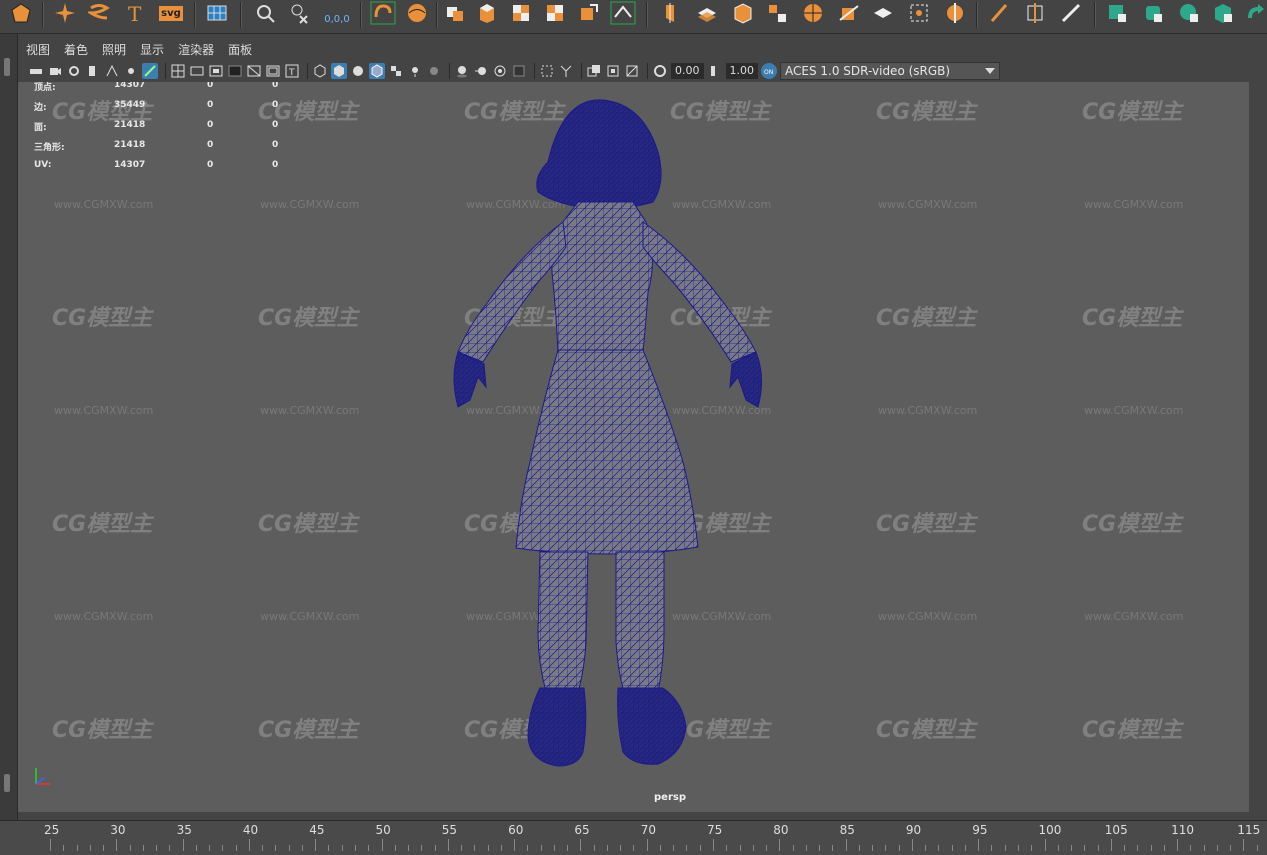 The image size is (1267, 855). I want to click on exposure-field: 0.00, so click(687, 71).